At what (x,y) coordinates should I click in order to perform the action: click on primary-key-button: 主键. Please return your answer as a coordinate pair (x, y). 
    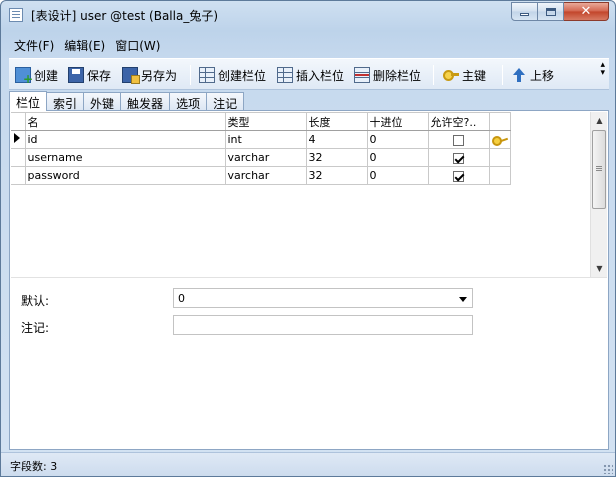
    Looking at the image, I should click on (464, 75).